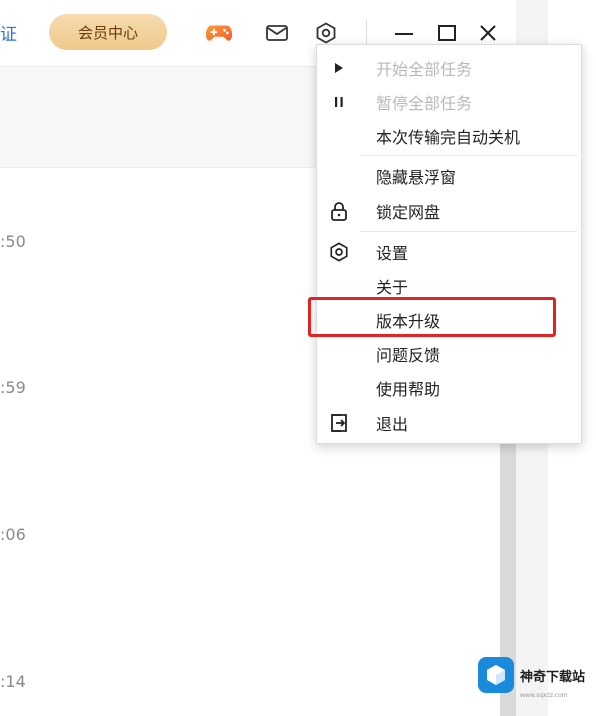  I want to click on maximize-icon, so click(447, 33).